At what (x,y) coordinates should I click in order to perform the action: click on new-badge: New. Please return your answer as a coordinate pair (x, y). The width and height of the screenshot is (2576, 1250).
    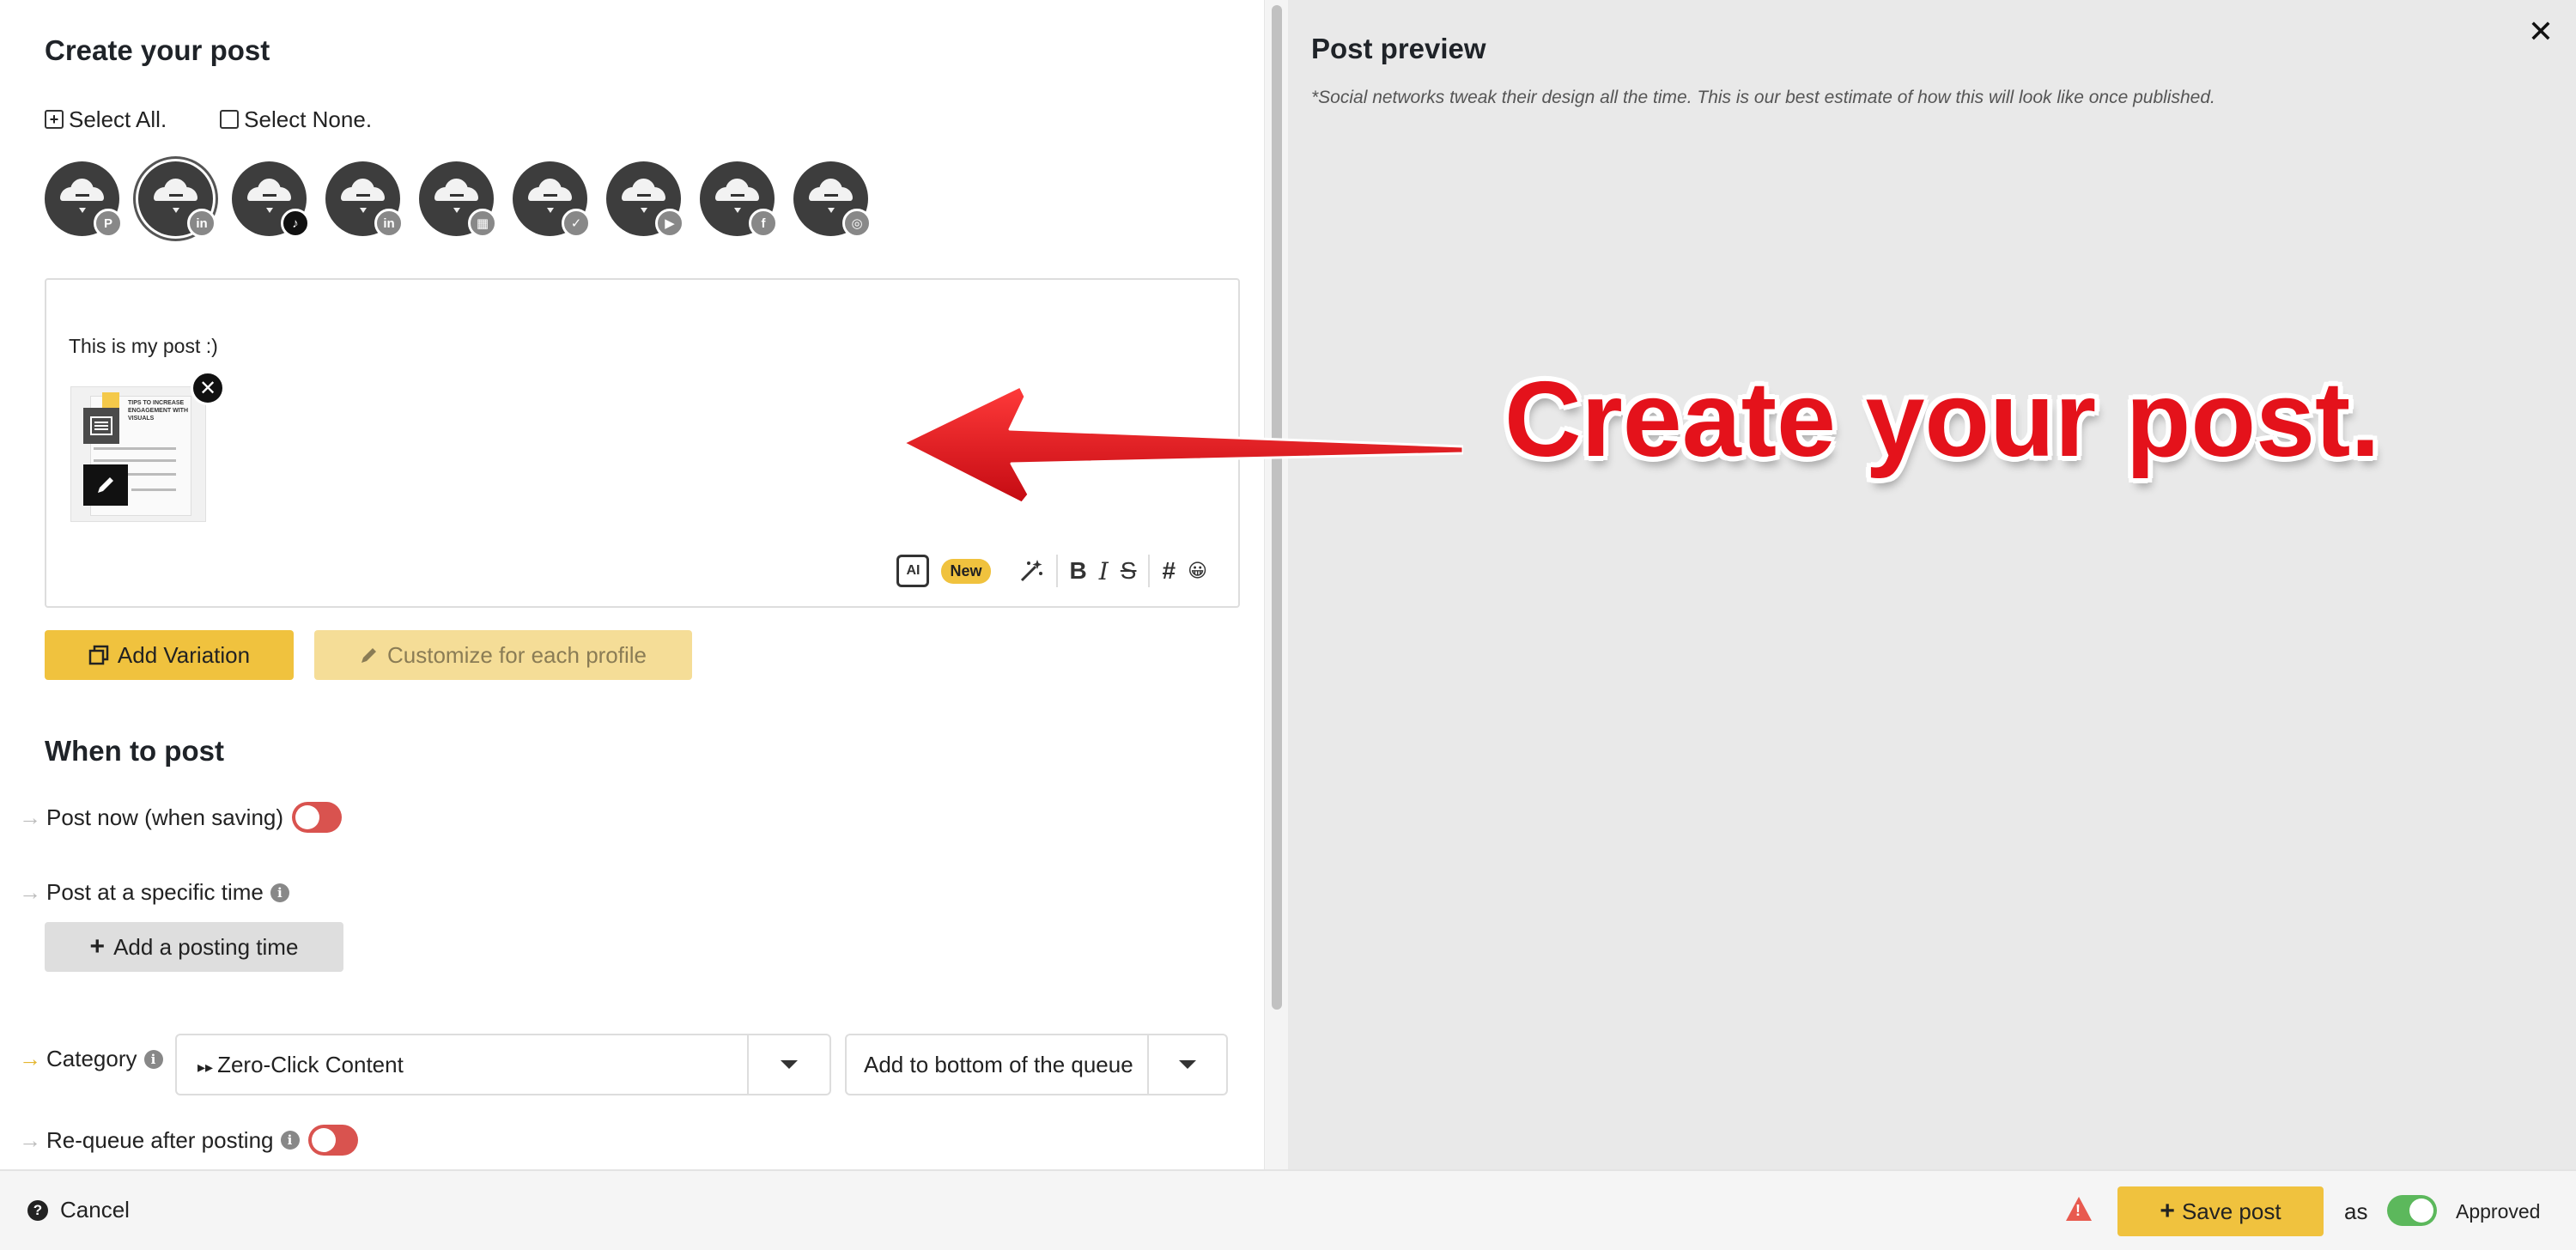
    Looking at the image, I should click on (966, 571).